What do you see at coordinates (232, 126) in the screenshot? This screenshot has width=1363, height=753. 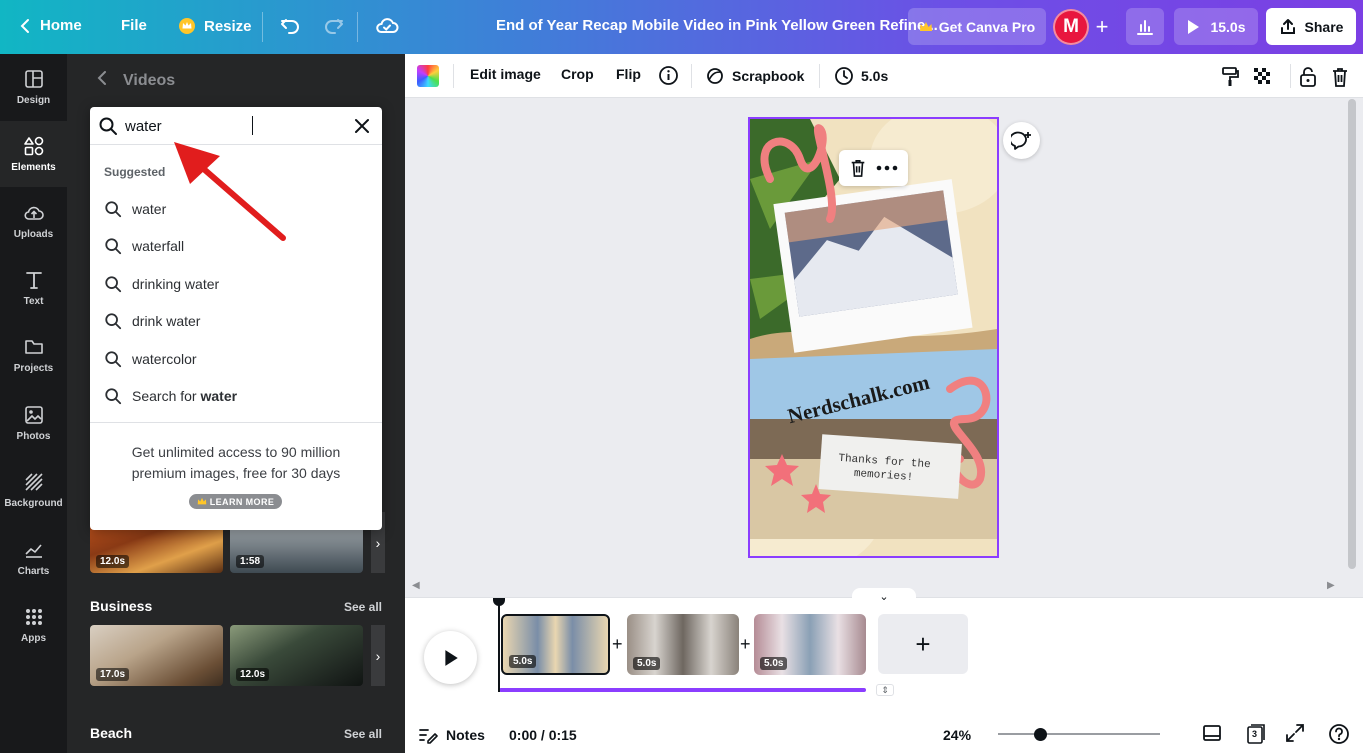 I see `search-input` at bounding box center [232, 126].